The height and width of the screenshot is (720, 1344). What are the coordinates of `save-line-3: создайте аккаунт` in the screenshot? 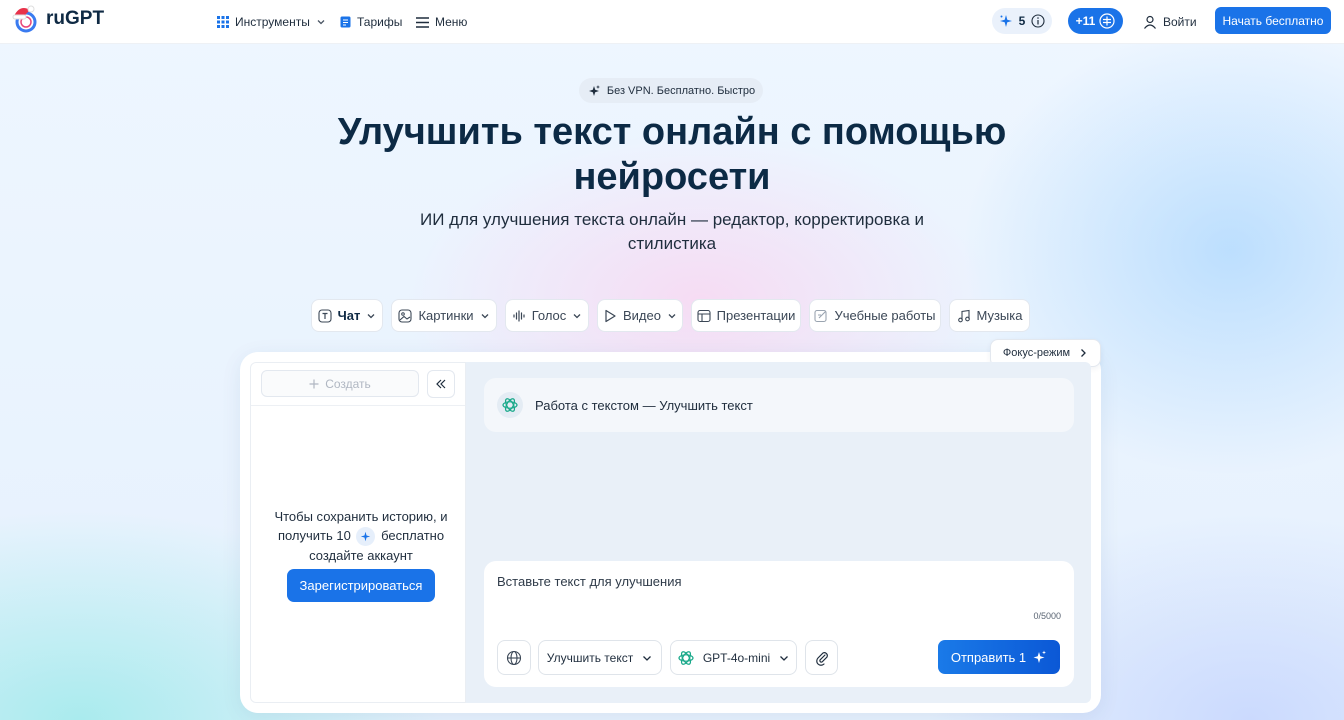 It's located at (361, 556).